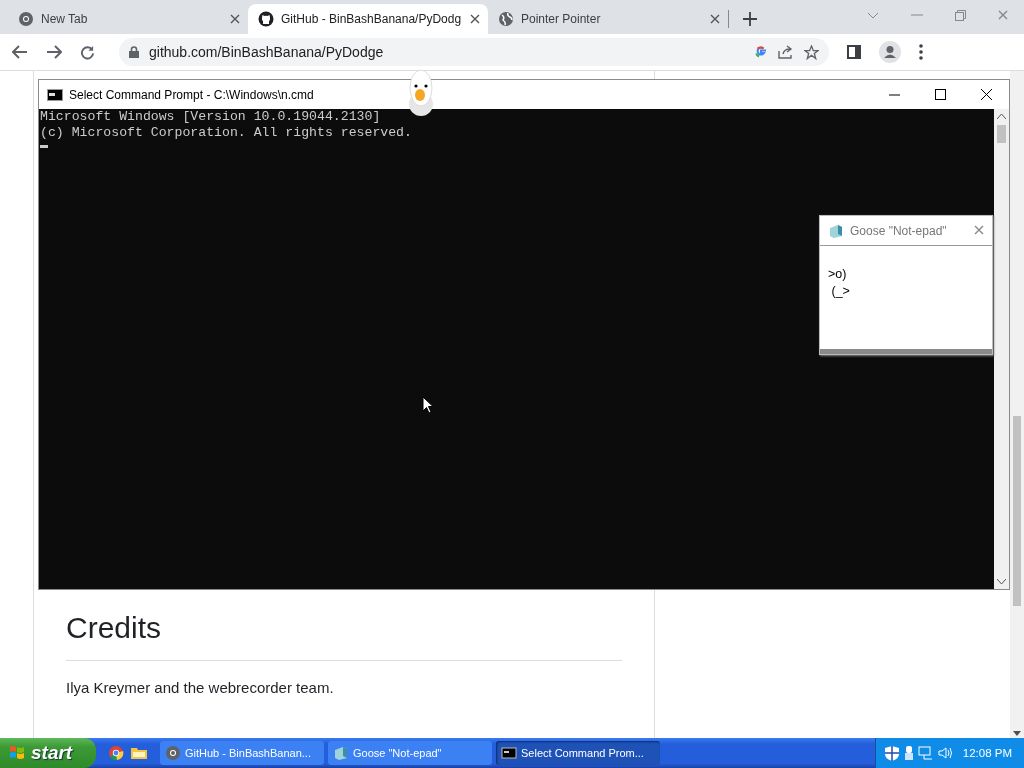  I want to click on network-icon, so click(926, 753).